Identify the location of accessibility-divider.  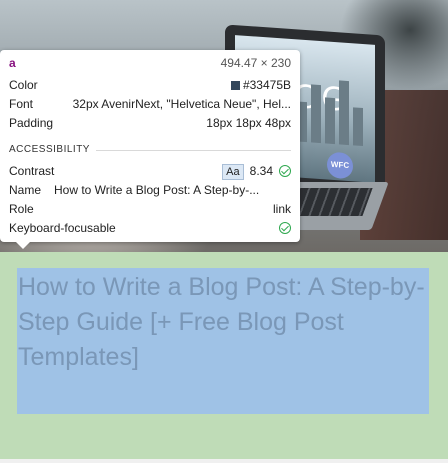
(193, 150).